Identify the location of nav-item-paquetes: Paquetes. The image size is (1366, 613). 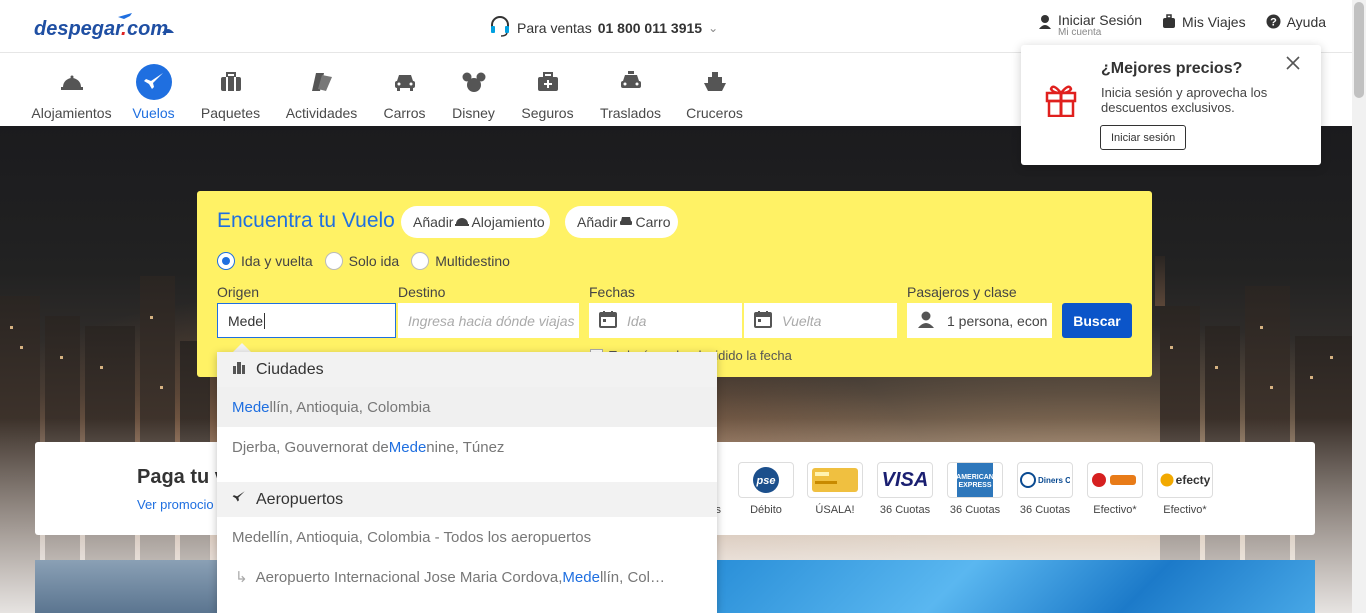
(230, 92).